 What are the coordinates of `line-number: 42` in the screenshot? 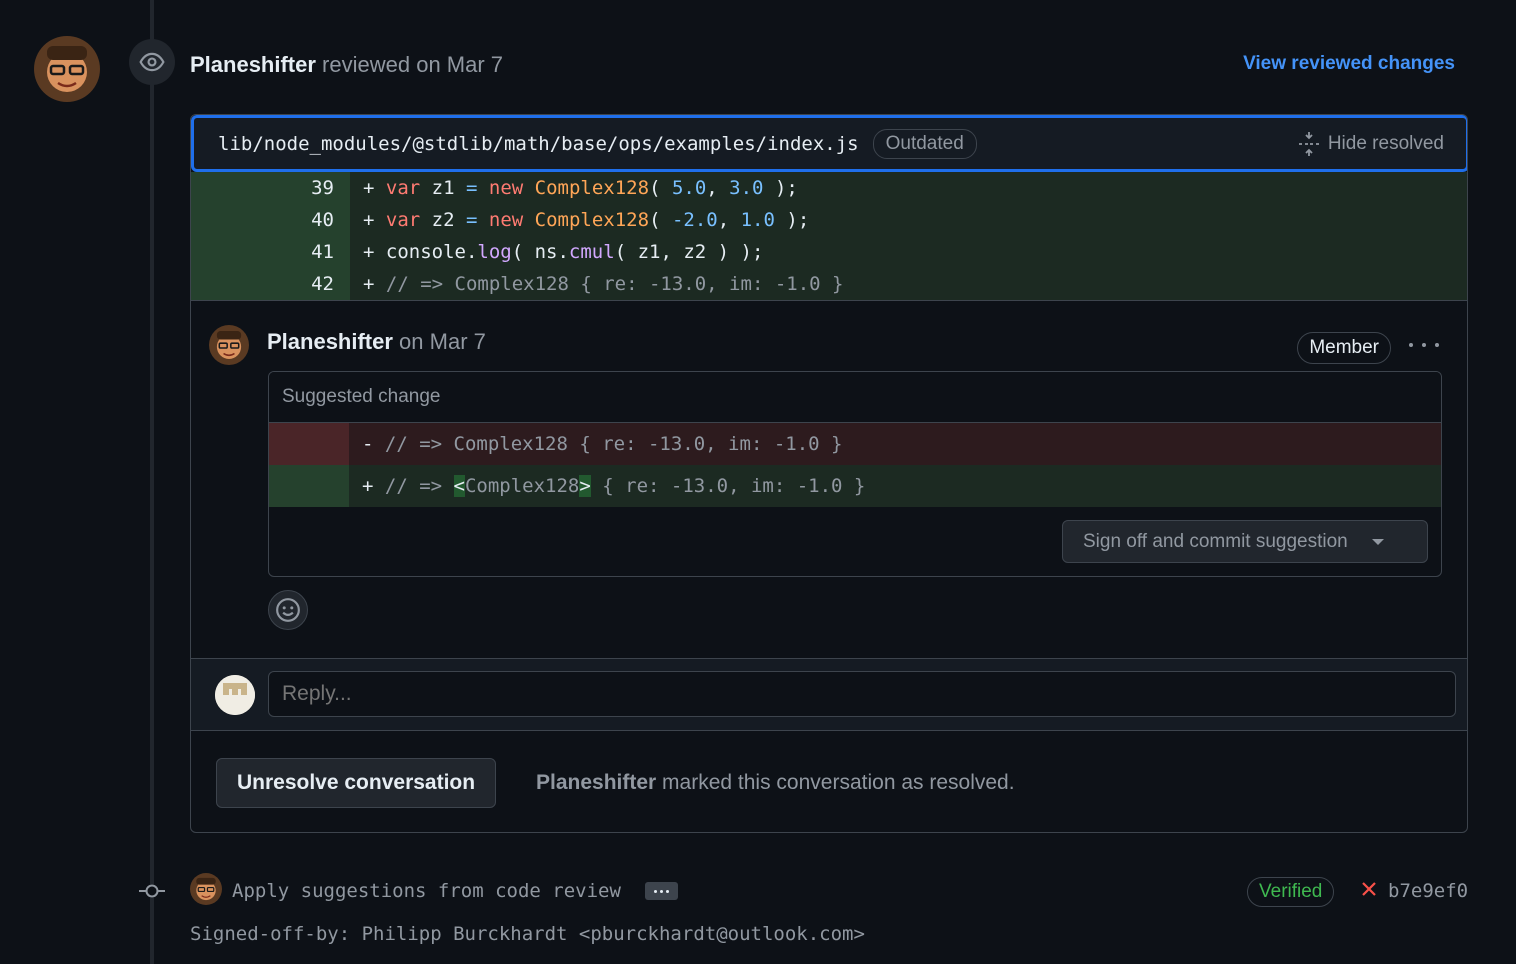 It's located at (270, 284).